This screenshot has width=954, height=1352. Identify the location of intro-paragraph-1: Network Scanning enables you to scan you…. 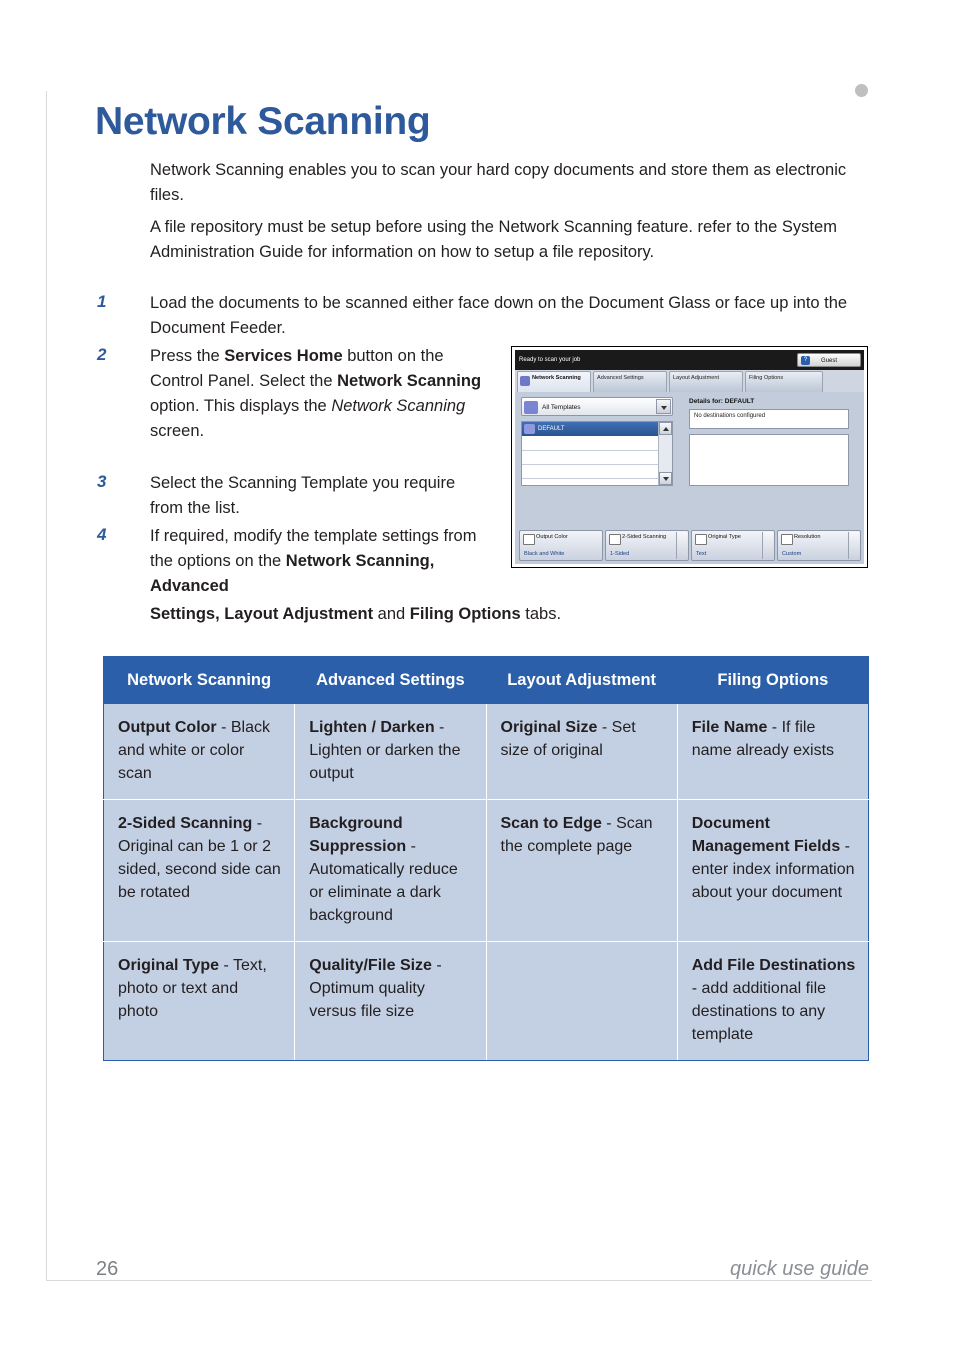
(498, 182).